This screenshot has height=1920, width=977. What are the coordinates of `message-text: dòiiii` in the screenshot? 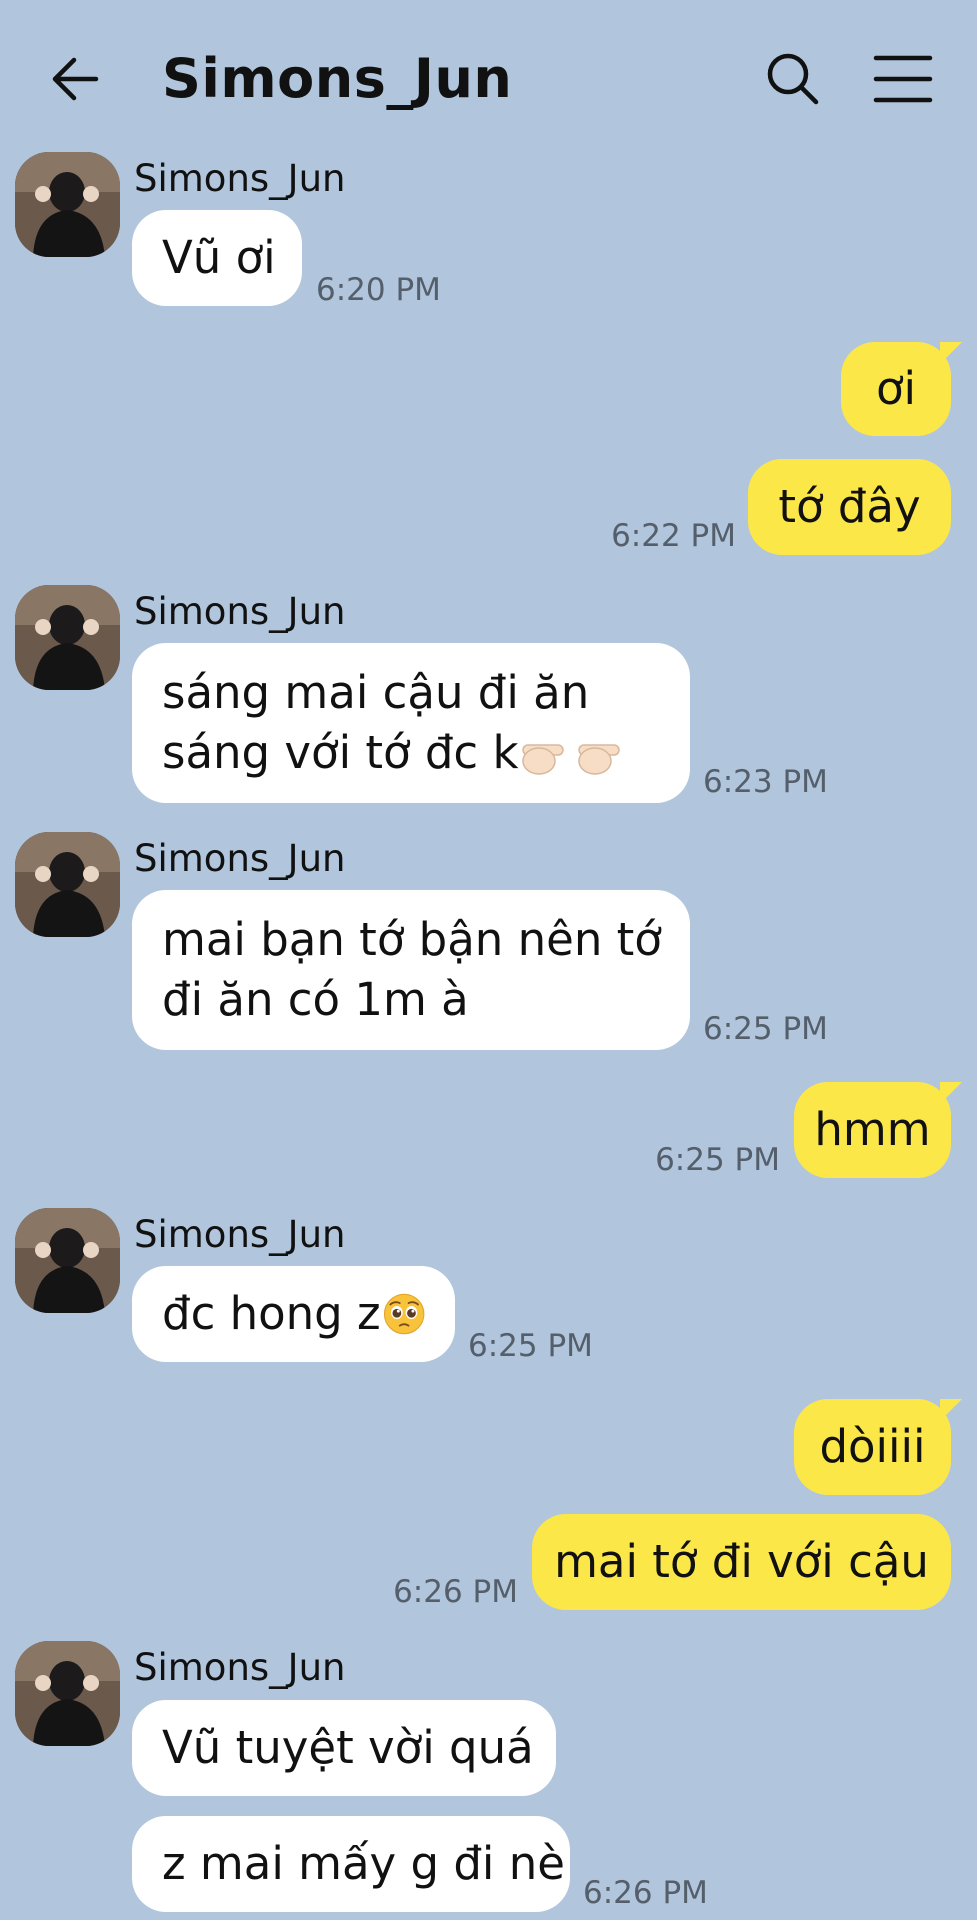 It's located at (872, 1446).